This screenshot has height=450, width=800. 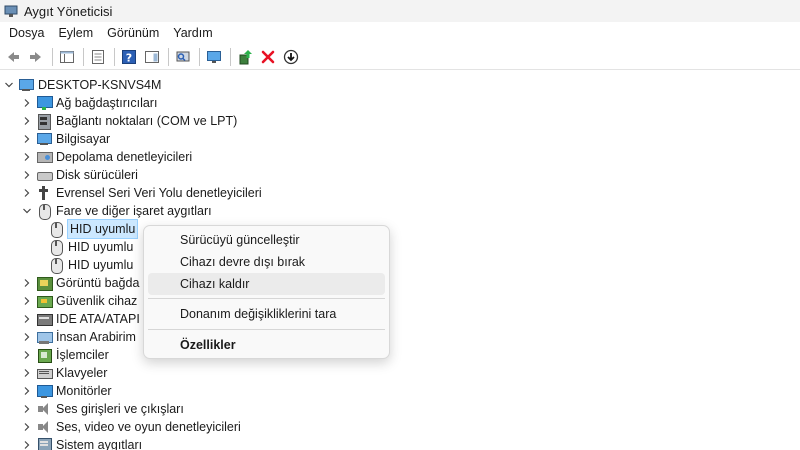 What do you see at coordinates (67, 57) in the screenshot?
I see `show-hide-console-tree-button` at bounding box center [67, 57].